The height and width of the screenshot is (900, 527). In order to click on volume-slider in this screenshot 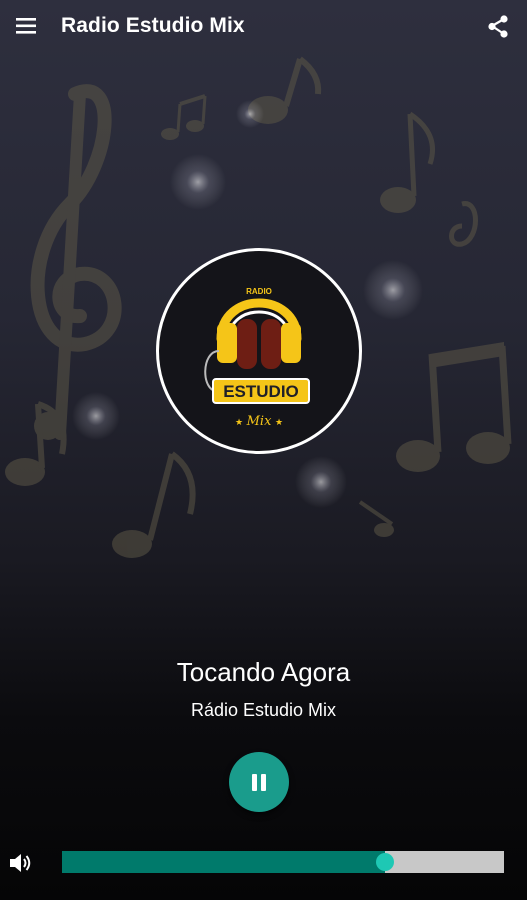, I will do `click(283, 862)`.